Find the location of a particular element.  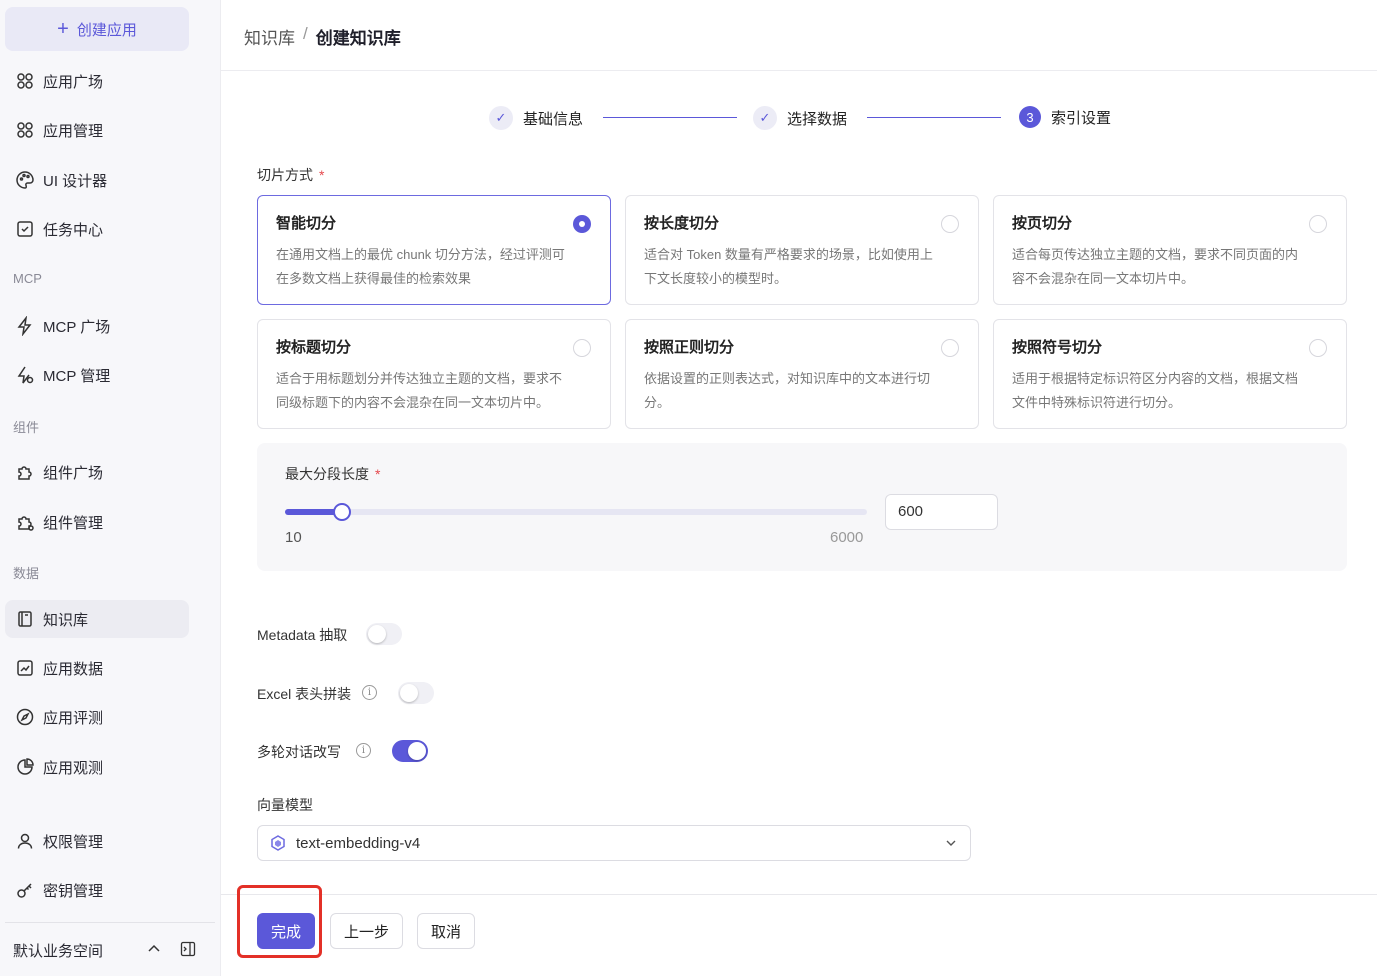

sidebar-item-label: 应用观测 is located at coordinates (73, 768).